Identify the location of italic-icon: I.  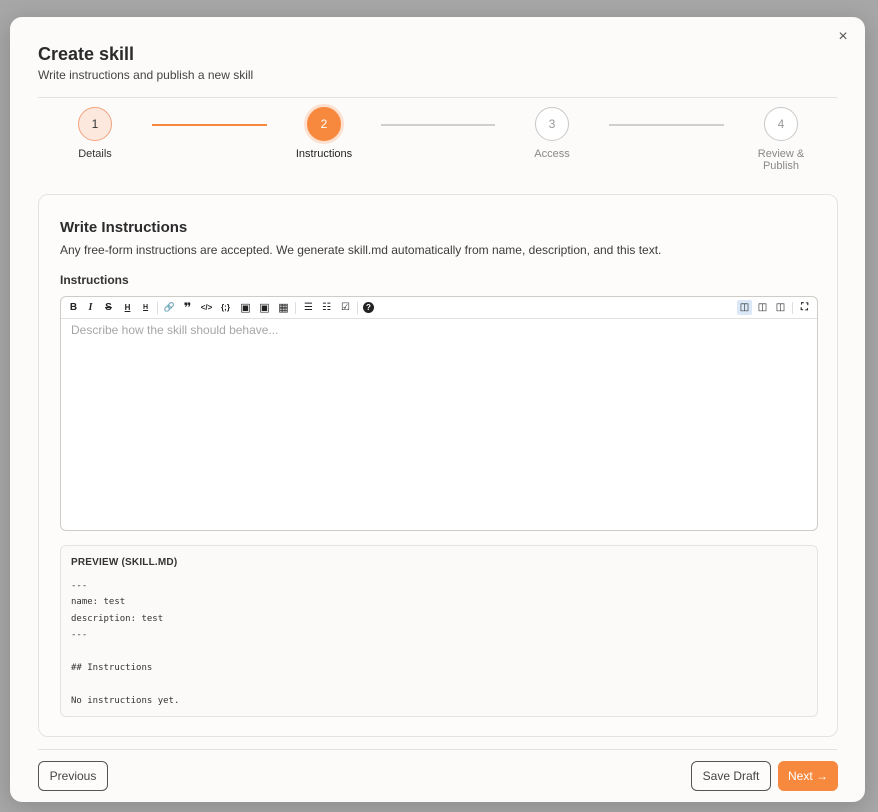
(90, 307).